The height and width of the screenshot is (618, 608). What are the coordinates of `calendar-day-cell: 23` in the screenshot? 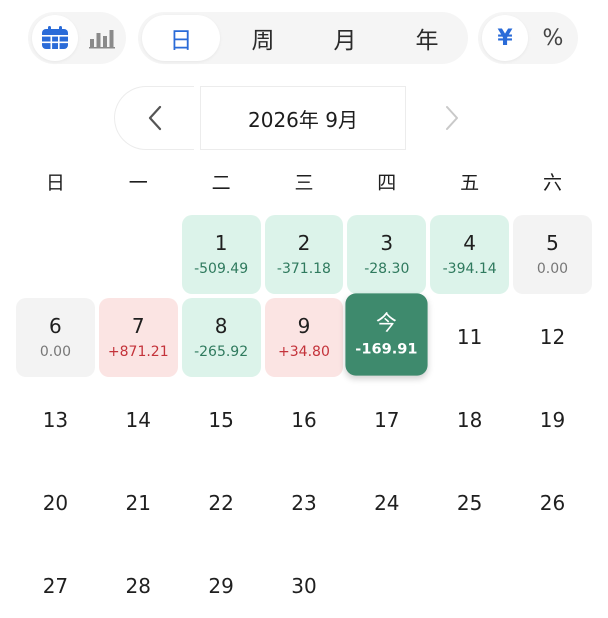 It's located at (304, 504).